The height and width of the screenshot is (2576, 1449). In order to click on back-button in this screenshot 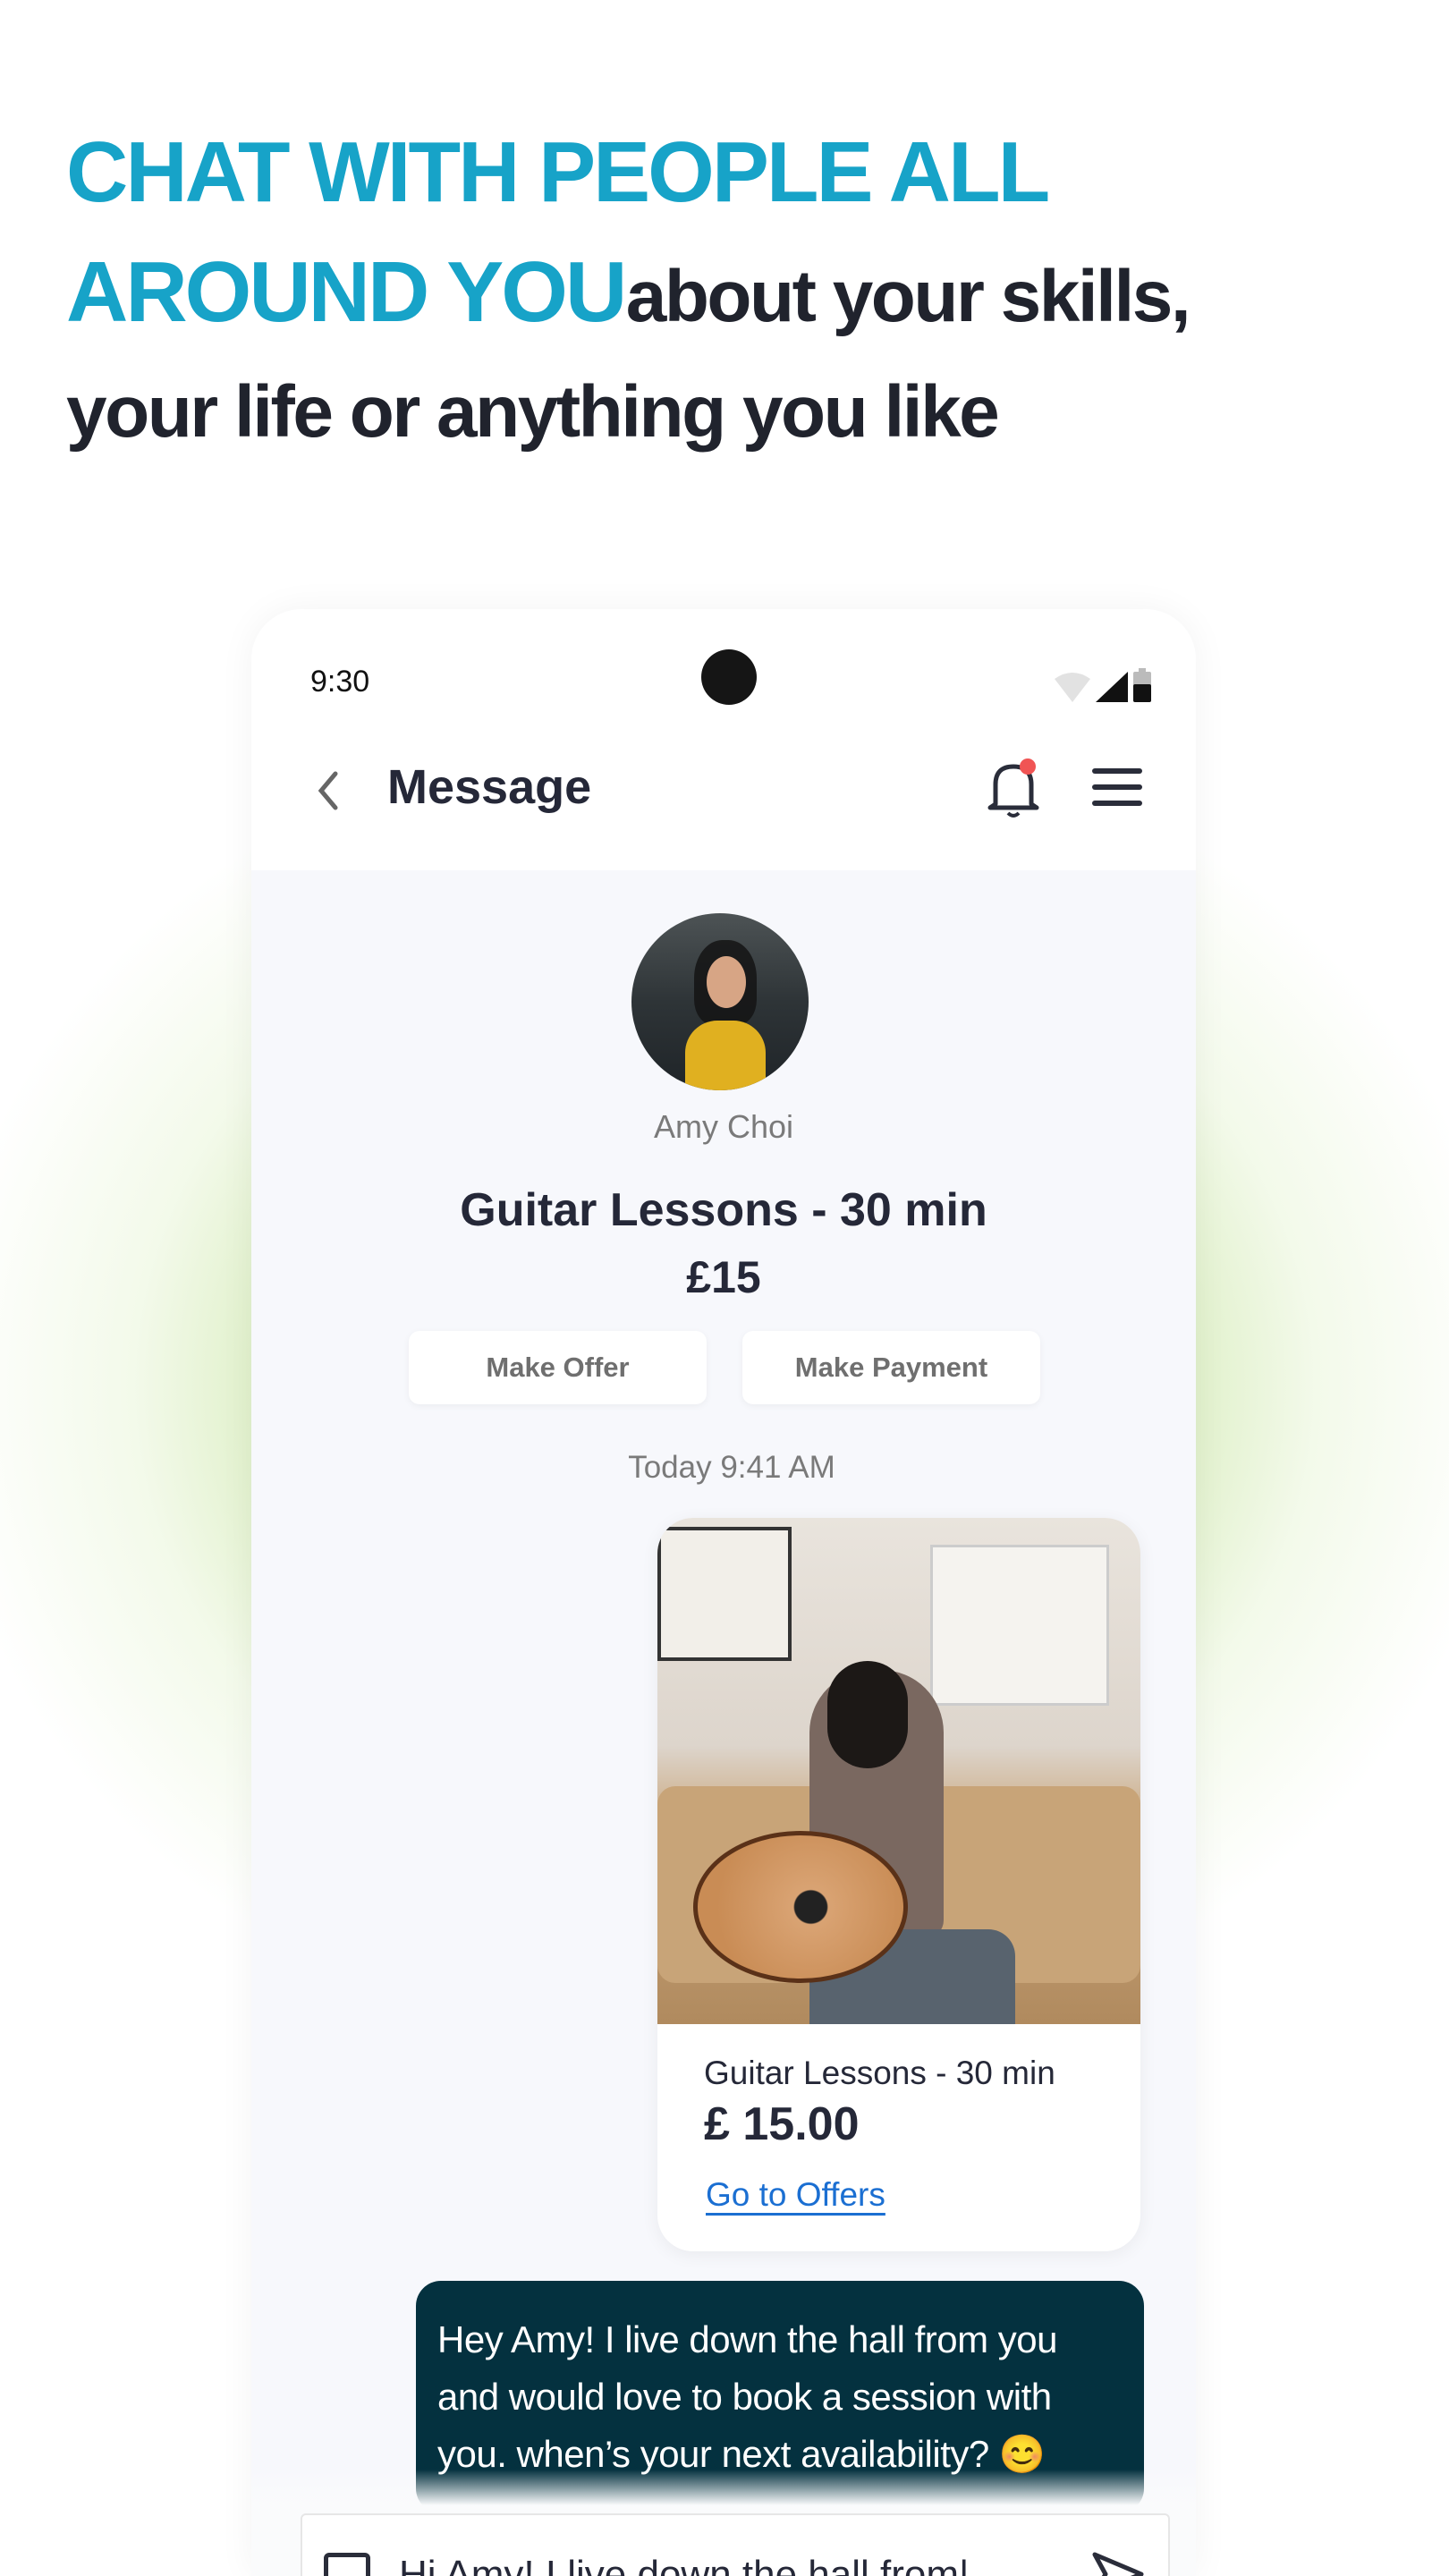, I will do `click(332, 795)`.